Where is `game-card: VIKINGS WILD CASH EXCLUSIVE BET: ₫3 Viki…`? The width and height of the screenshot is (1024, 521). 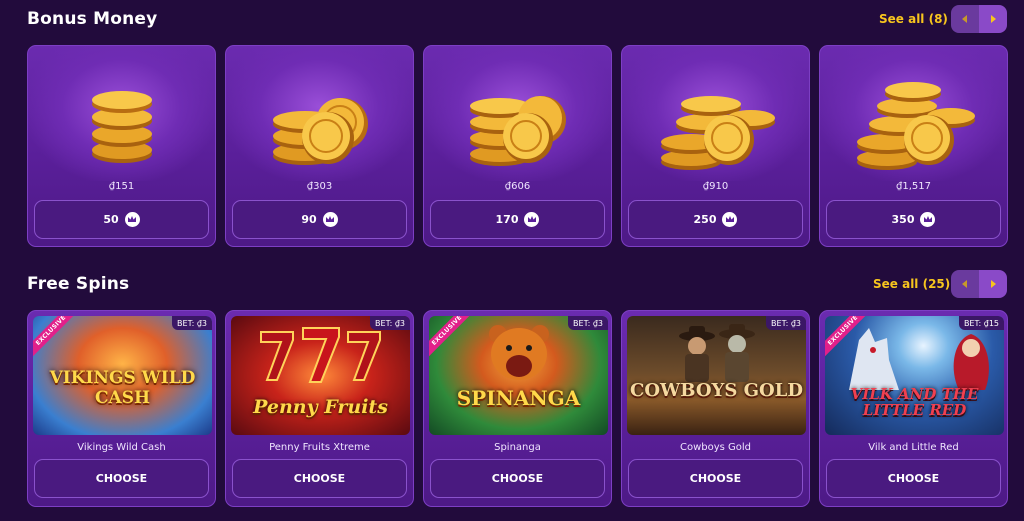 game-card: VIKINGS WILD CASH EXCLUSIVE BET: ₫3 Viki… is located at coordinates (121, 408).